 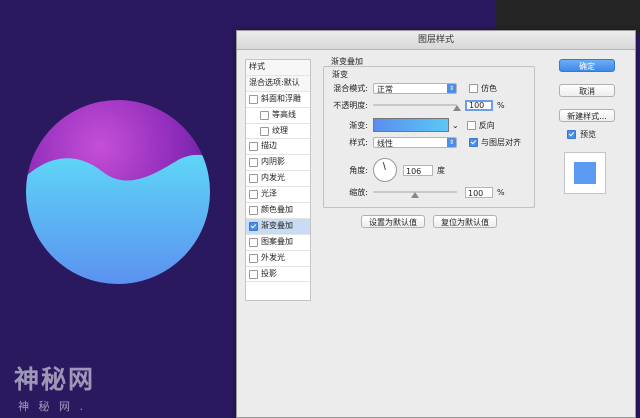 What do you see at coordinates (465, 221) in the screenshot?
I see `reset-default-button: 复位为默认值` at bounding box center [465, 221].